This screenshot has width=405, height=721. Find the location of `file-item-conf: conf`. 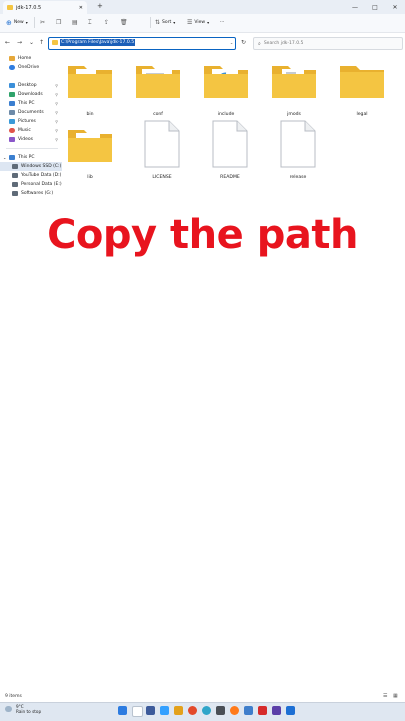

file-item-conf: conf is located at coordinates (161, 88).